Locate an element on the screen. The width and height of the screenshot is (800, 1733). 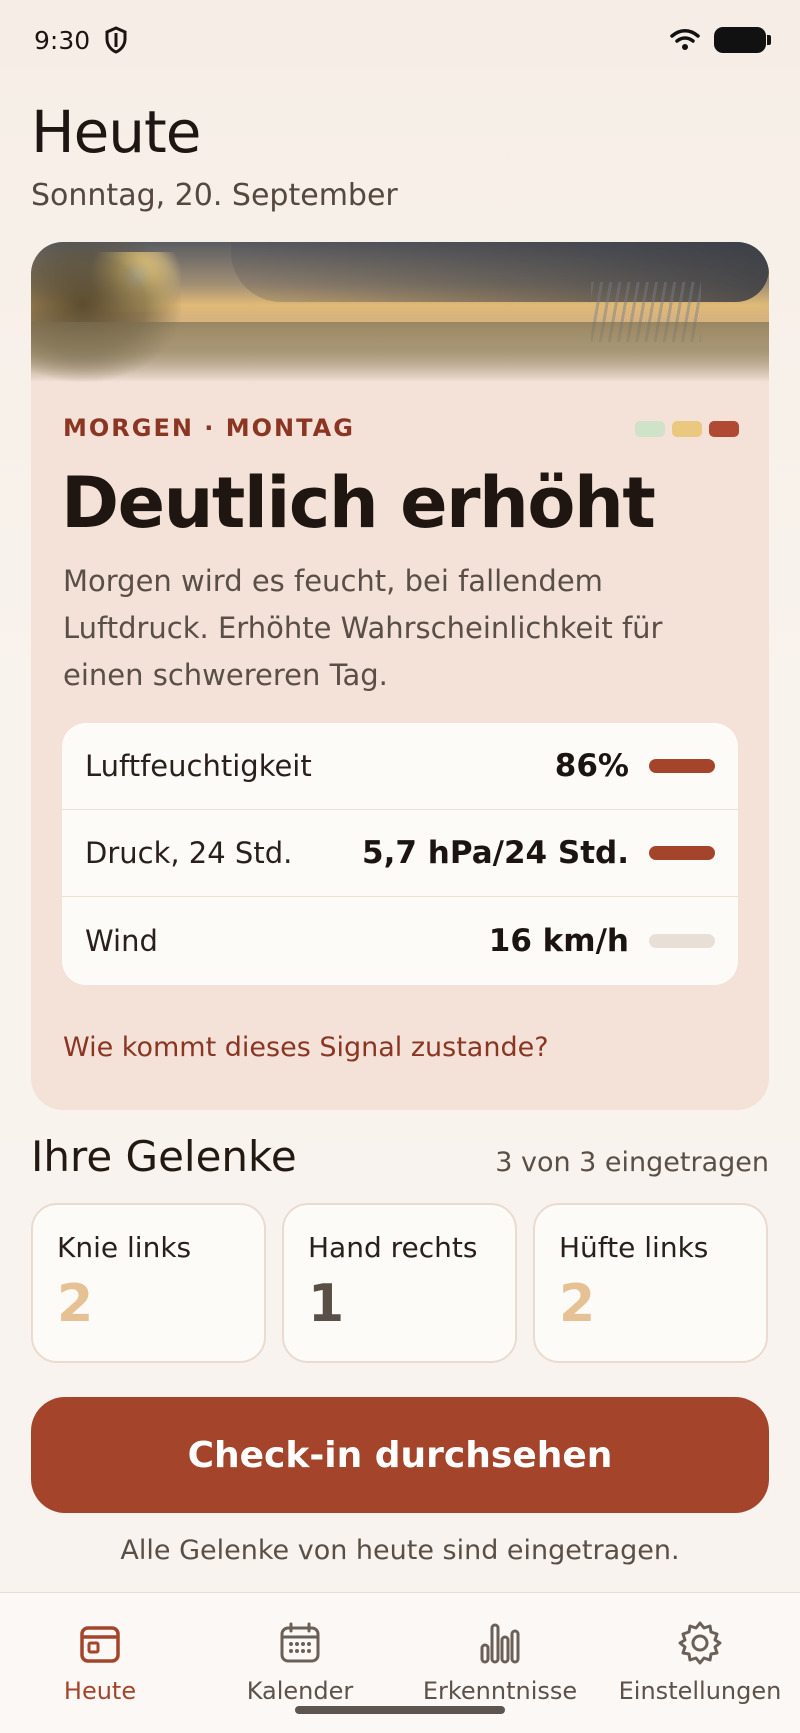
joints-section-title: Ihre Gelenke is located at coordinates (164, 1156).